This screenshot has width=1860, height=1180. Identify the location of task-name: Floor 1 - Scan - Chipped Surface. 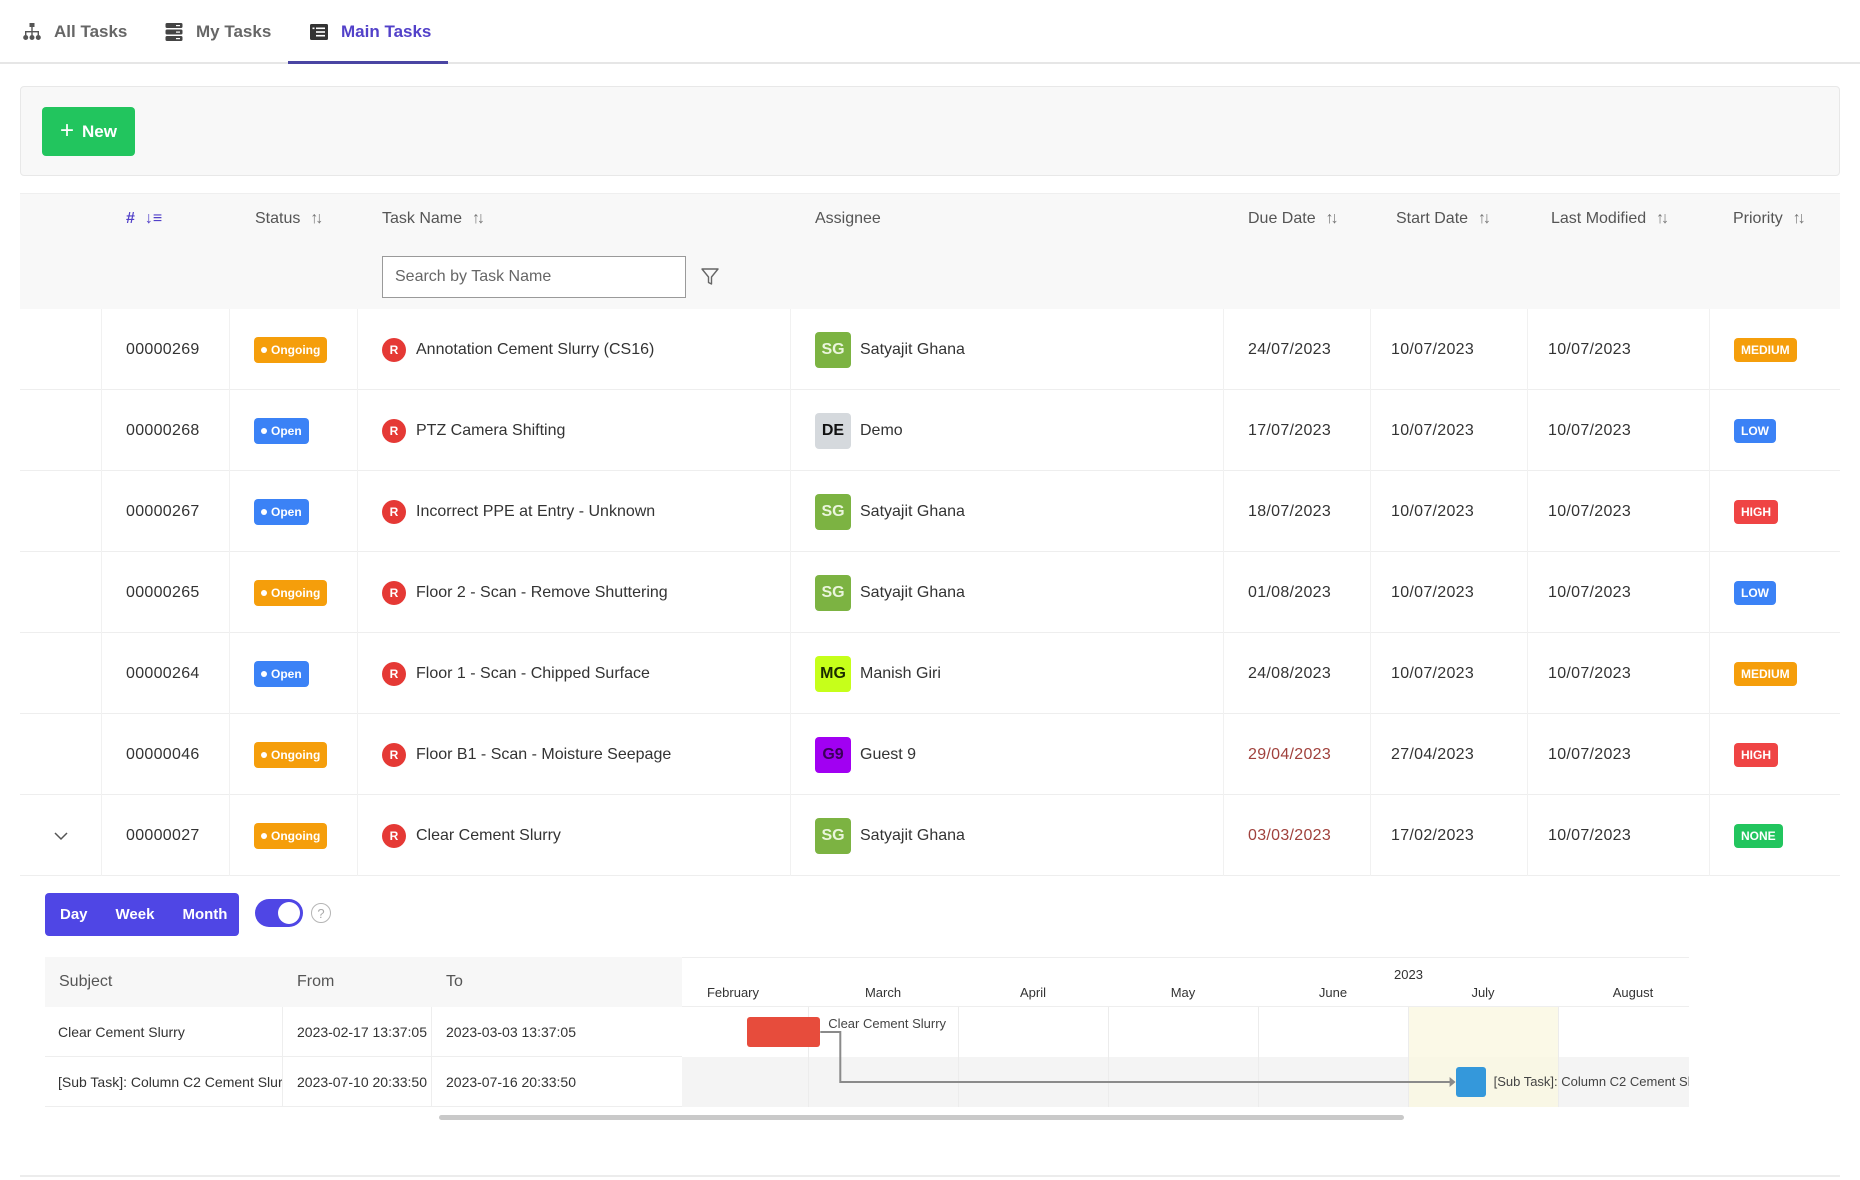
(533, 674).